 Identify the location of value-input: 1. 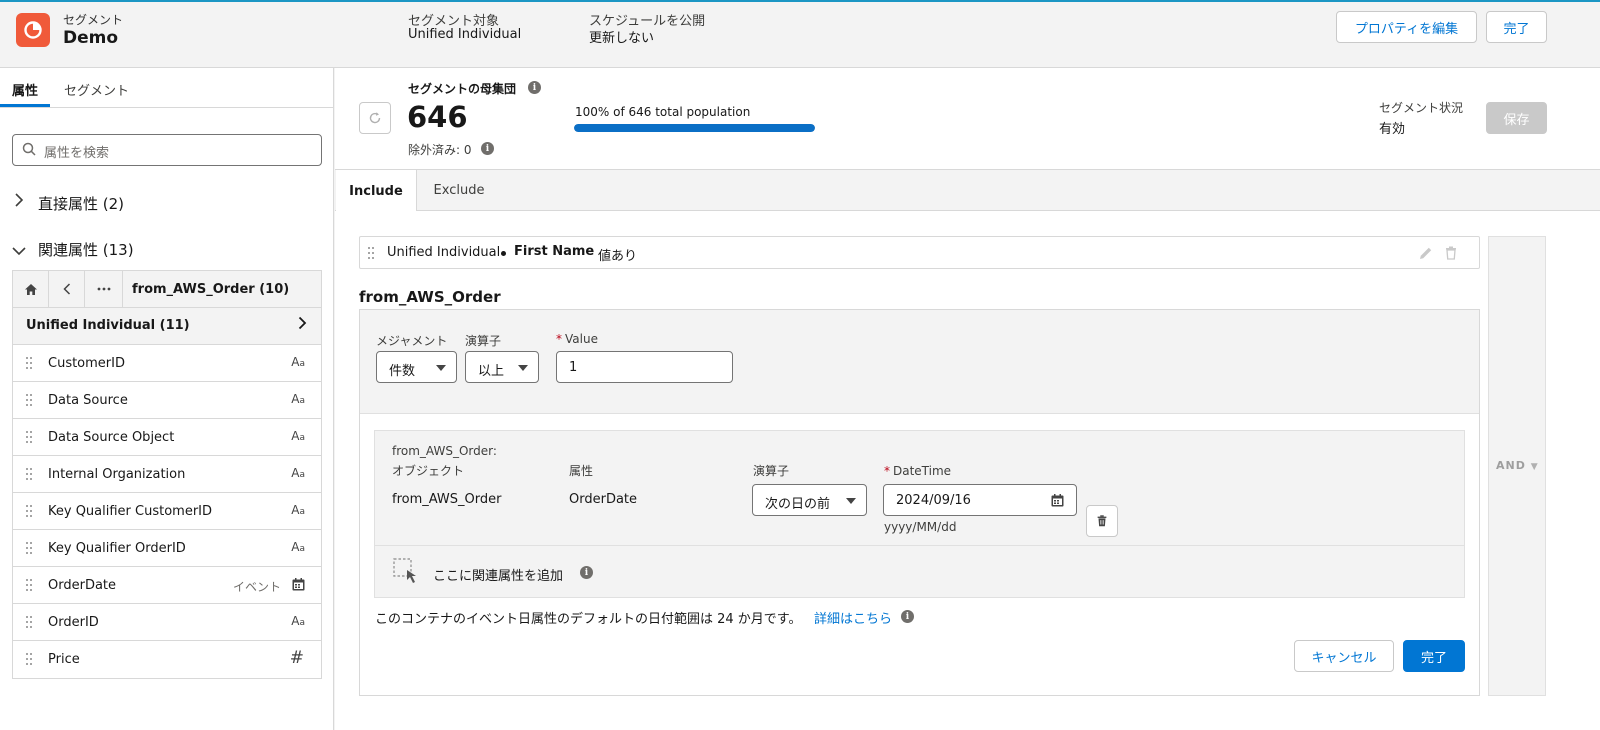
(644, 367).